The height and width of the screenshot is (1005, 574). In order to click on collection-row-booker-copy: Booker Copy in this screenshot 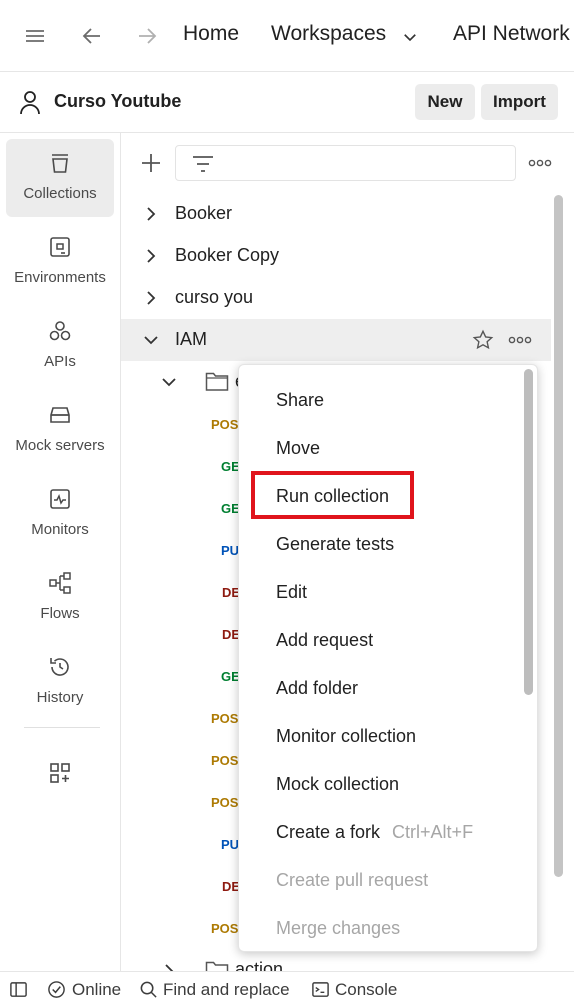, I will do `click(336, 256)`.